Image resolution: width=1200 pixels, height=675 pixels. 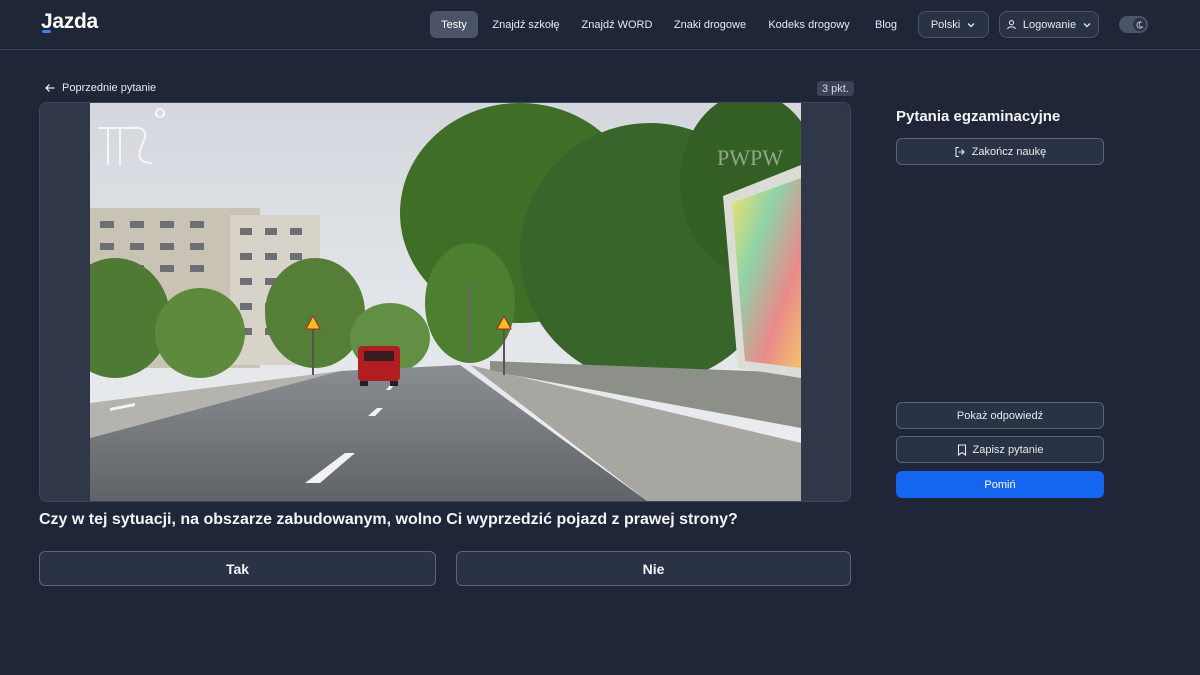 I want to click on skip-label: Pomiń, so click(x=1000, y=484).